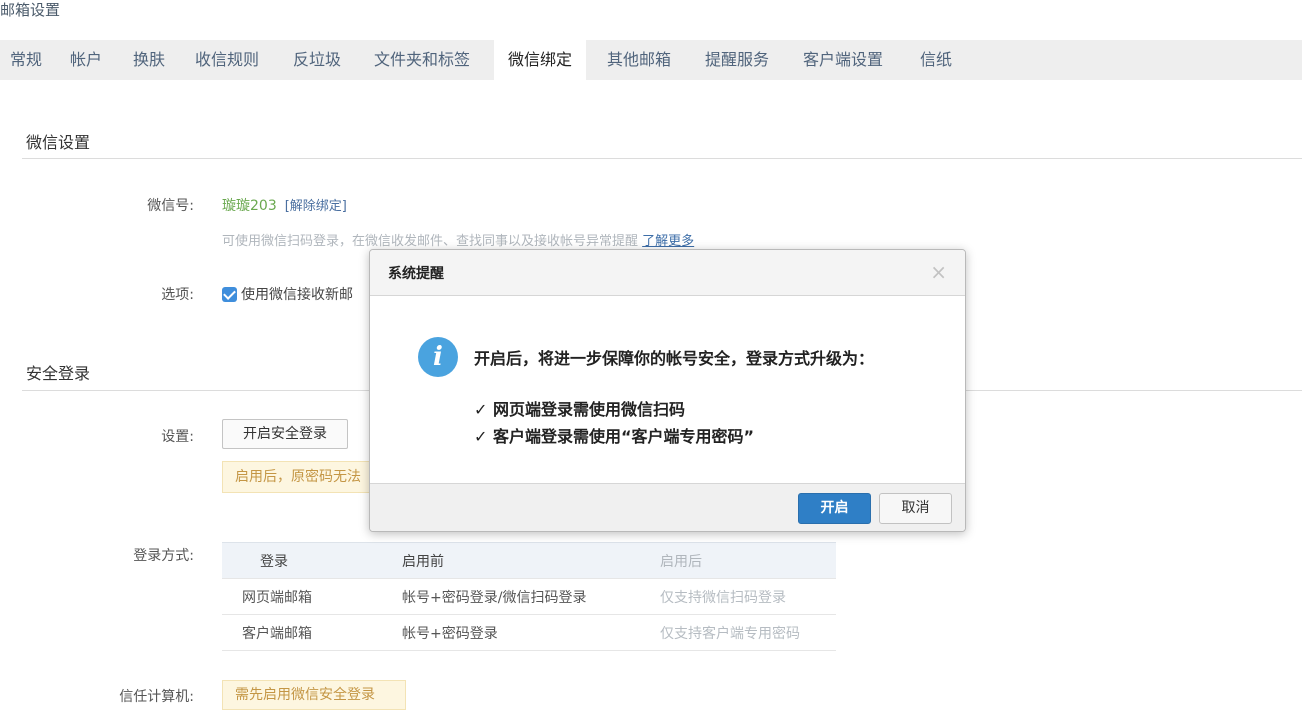 The image size is (1302, 710). I want to click on dialog-title: 系统提醒, so click(416, 274).